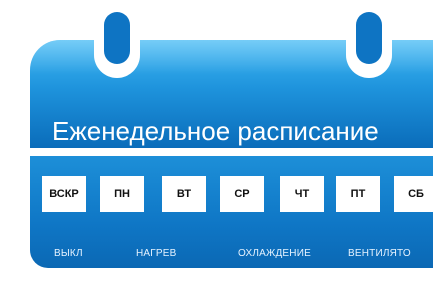  What do you see at coordinates (68, 253) in the screenshot?
I see `mode-off: ВЫКЛ` at bounding box center [68, 253].